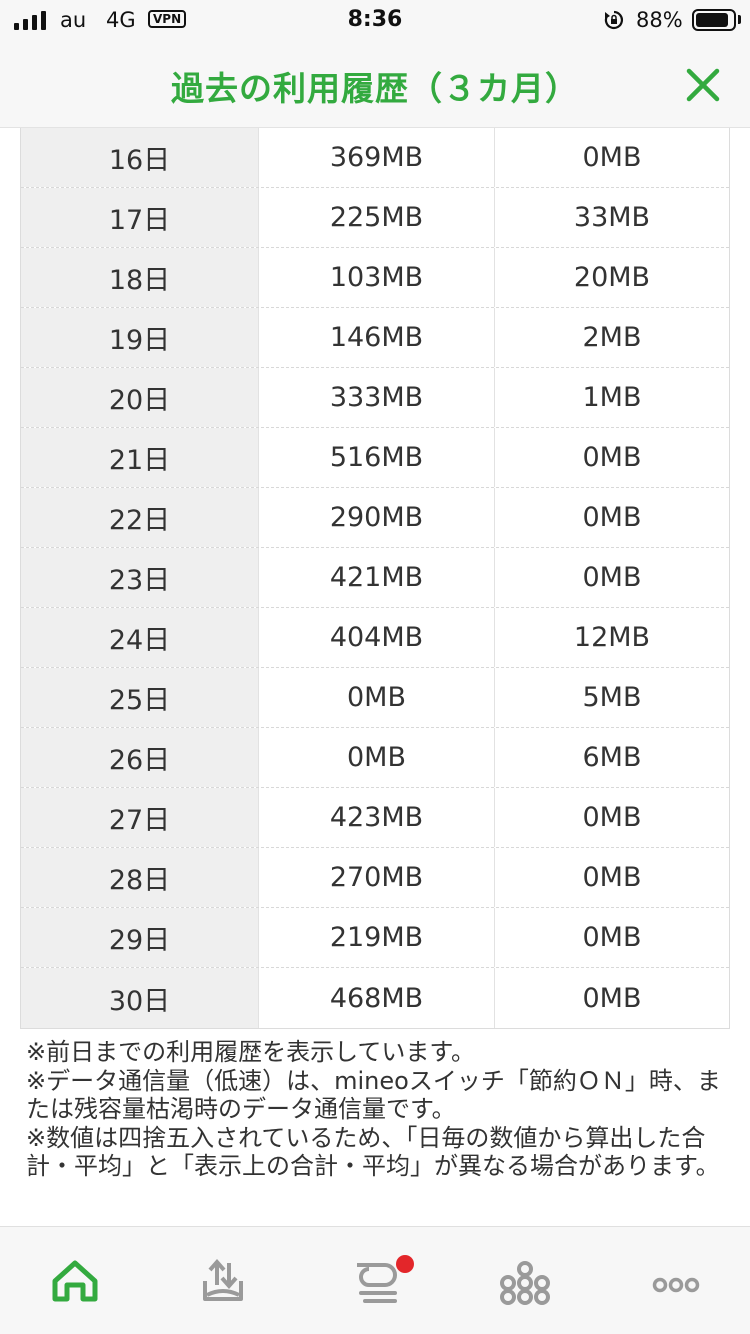 Image resolution: width=750 pixels, height=1334 pixels. I want to click on table-row: 28日 270MB 0MB, so click(375, 878).